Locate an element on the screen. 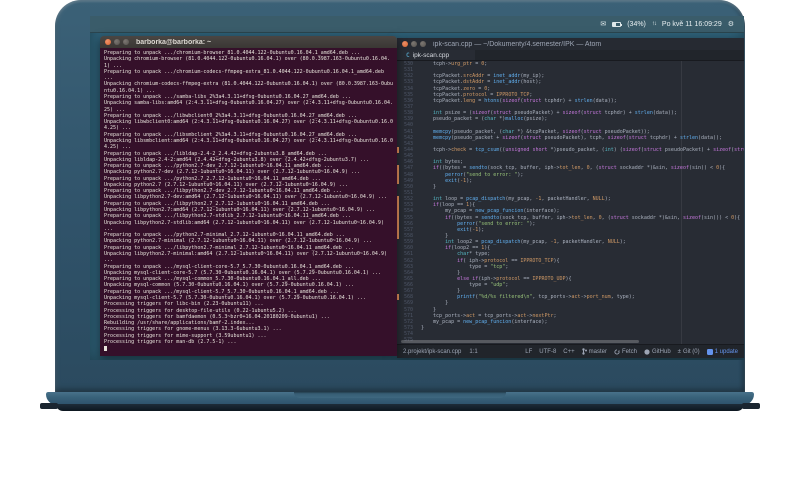  status-git-changes: ± Git (0) is located at coordinates (689, 352).